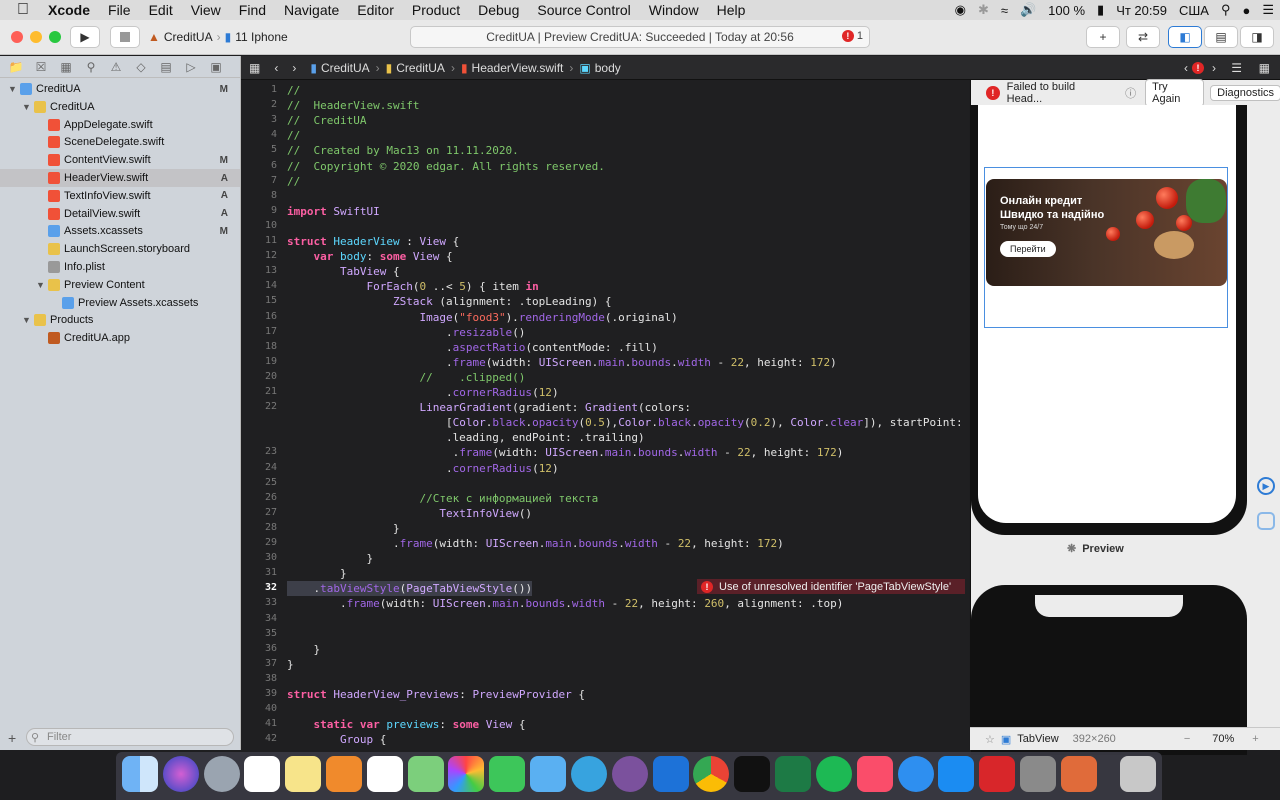  Describe the element at coordinates (1130, 93) in the screenshot. I see `info-icon: ⓘ` at that location.